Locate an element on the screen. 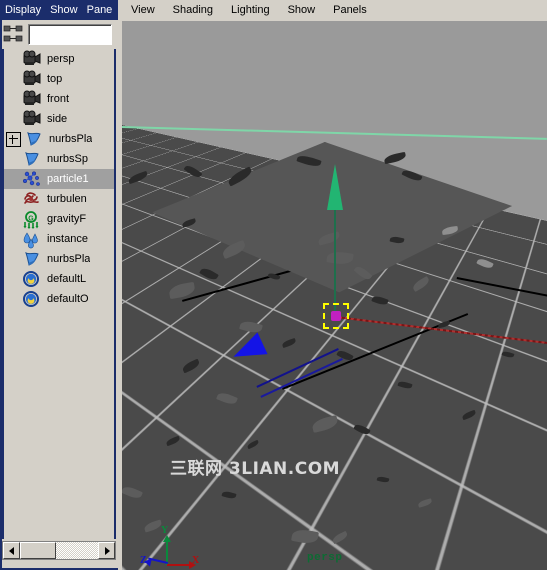 Image resolution: width=547 pixels, height=570 pixels. outliner-filter-field is located at coordinates (70, 34).